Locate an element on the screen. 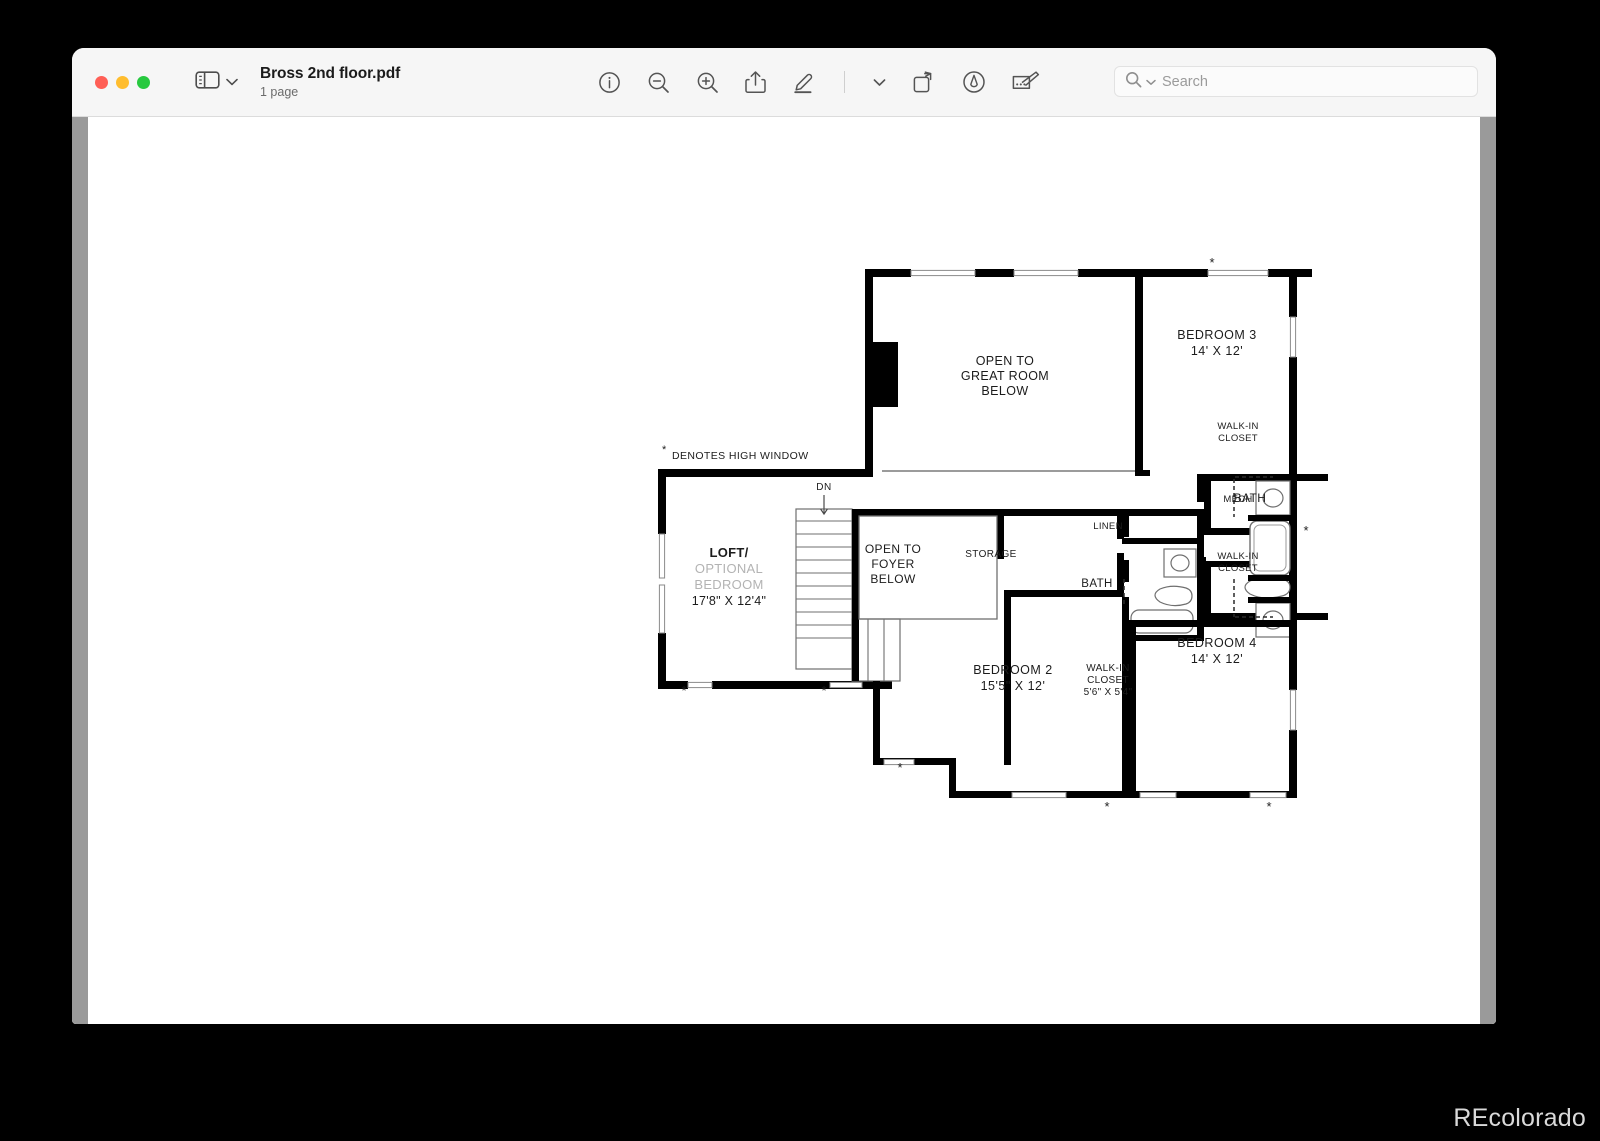 The height and width of the screenshot is (1141, 1600). open-foyer-line2: FOYER is located at coordinates (892, 564).